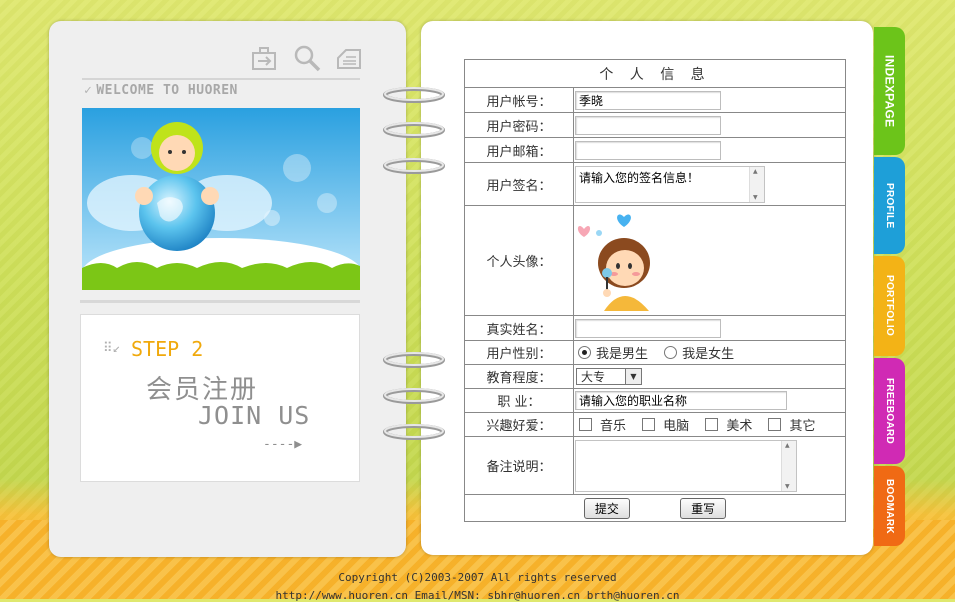  I want to click on email-label: 用户邮箱：, so click(519, 150).